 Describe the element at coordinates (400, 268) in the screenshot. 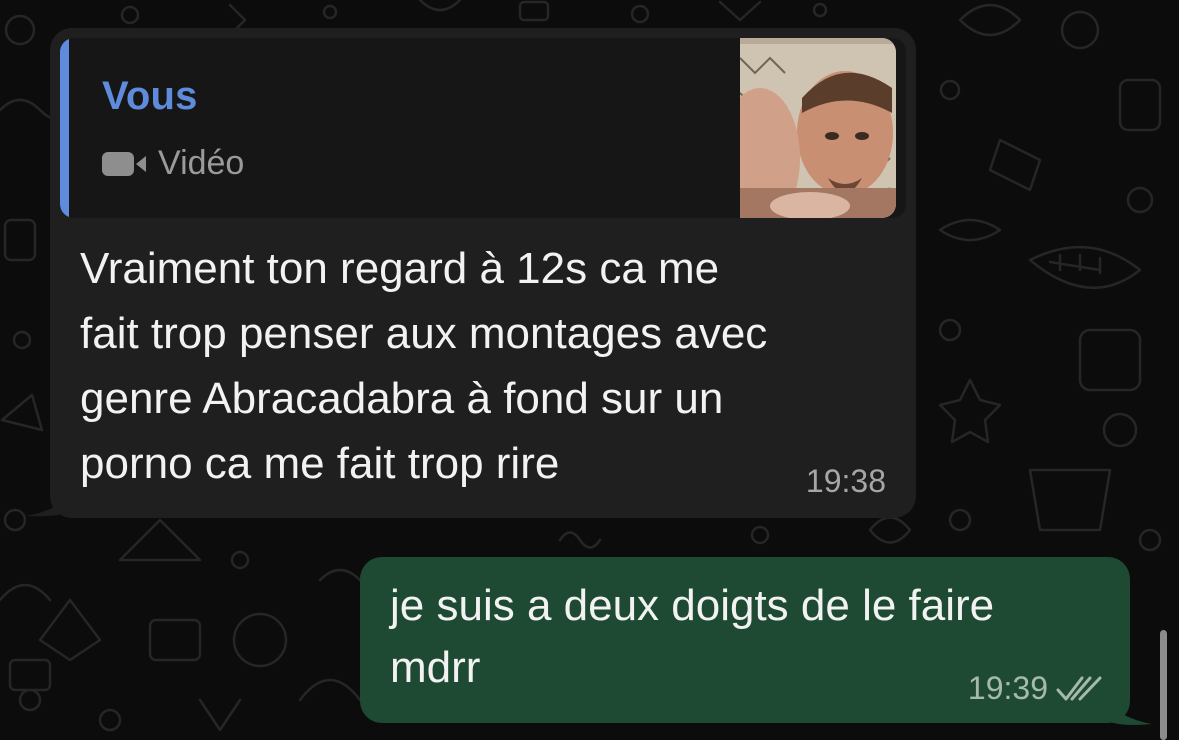

I see `message-line: Vraiment ton regard à 12s ca me` at that location.